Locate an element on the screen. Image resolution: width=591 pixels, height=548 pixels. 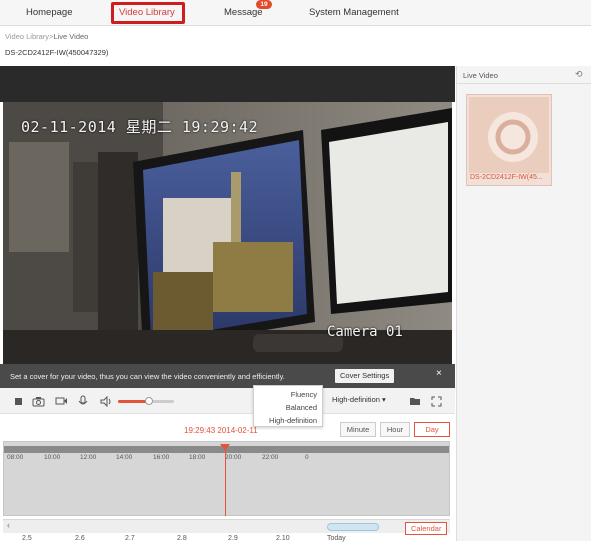
chevron-left-icon: ‹ is located at coordinates (8, 525).